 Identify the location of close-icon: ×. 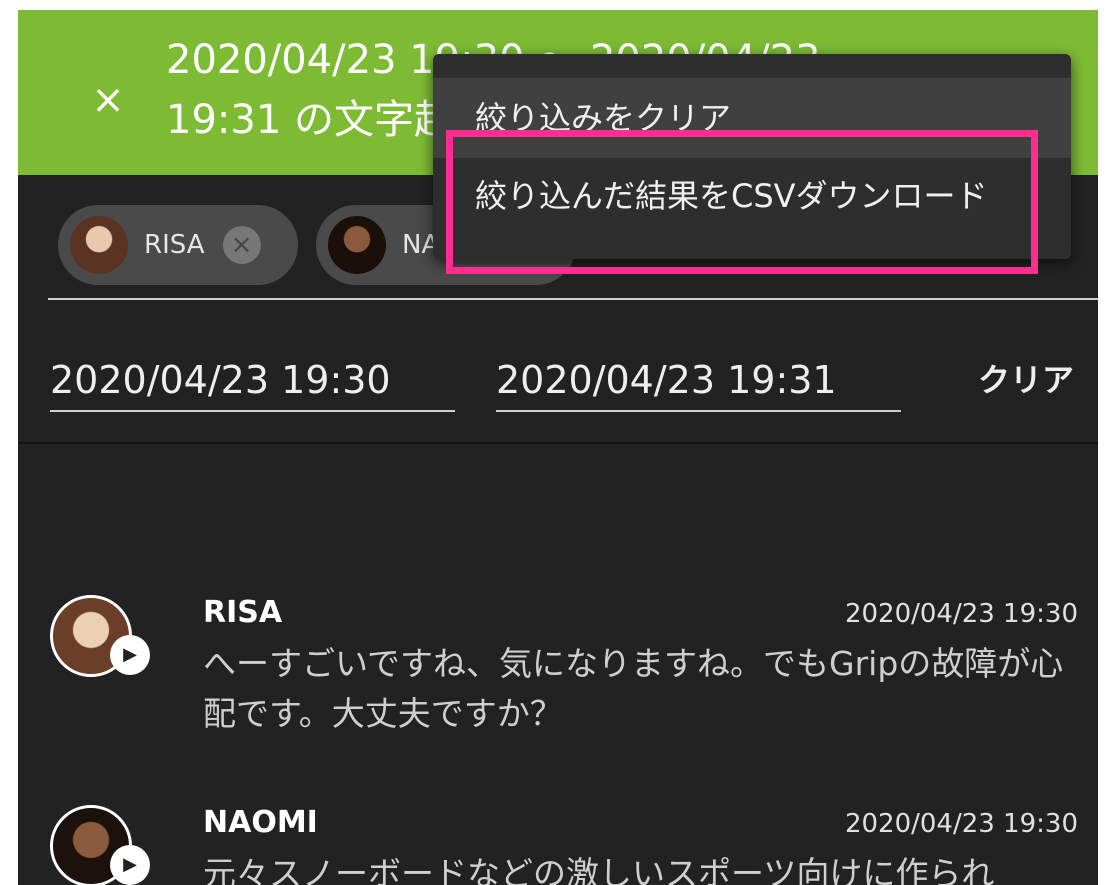
(108, 100).